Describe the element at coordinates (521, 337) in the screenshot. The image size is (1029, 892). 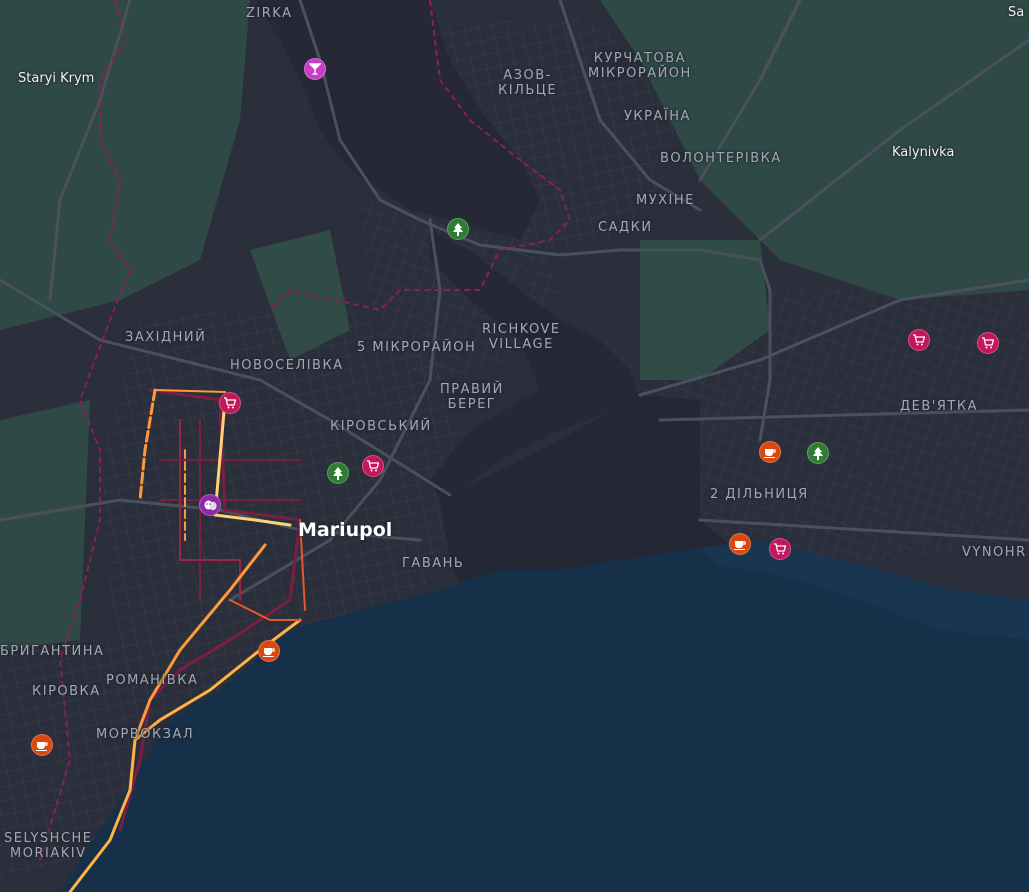
I see `label-richkove-village: RICHKOVE VILLAGE` at that location.